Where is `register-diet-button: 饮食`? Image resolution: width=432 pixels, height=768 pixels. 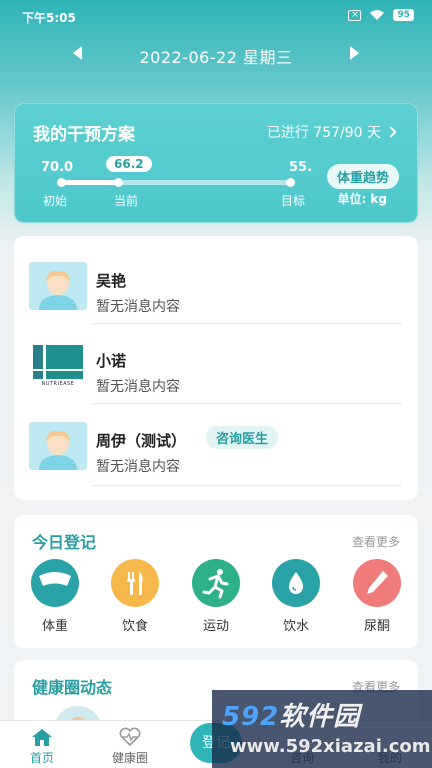 register-diet-button: 饮食 is located at coordinates (135, 596).